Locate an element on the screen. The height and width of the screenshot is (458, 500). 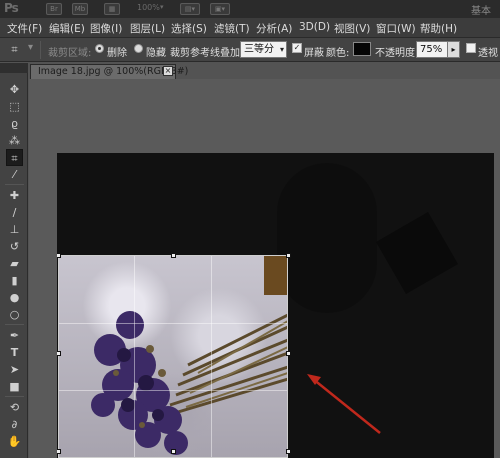
hide-radio is located at coordinates (138, 48).